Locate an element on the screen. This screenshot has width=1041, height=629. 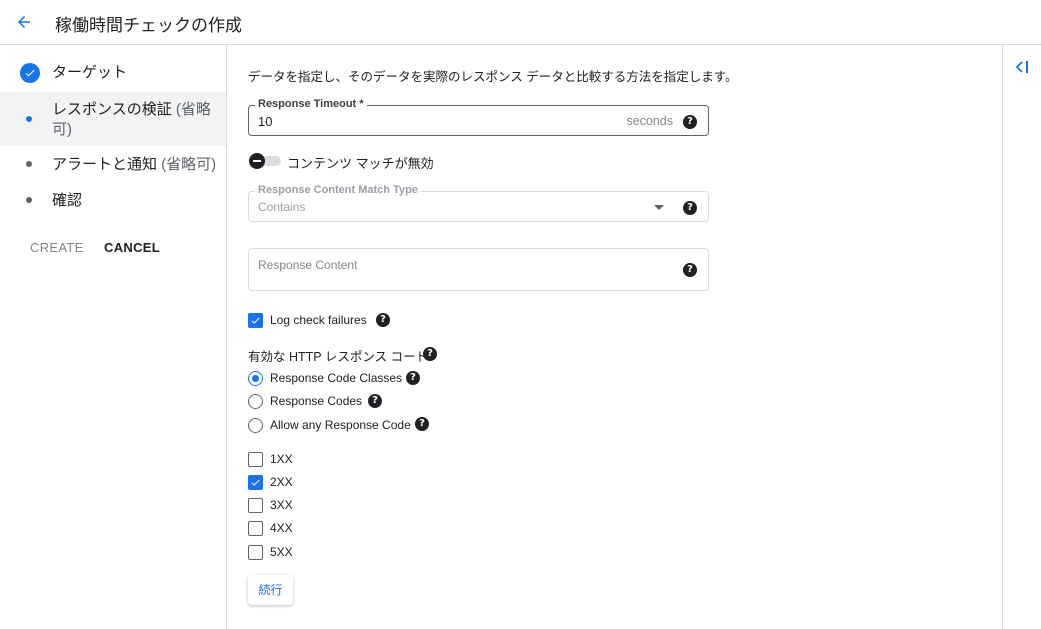
step-response-validation: レスポンスの検証 (省略 可) is located at coordinates (113, 119).